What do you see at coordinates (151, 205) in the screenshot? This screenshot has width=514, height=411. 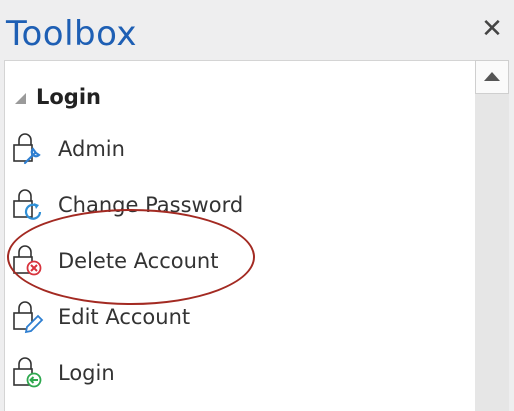 I see `item-label-change-password: Change Password` at bounding box center [151, 205].